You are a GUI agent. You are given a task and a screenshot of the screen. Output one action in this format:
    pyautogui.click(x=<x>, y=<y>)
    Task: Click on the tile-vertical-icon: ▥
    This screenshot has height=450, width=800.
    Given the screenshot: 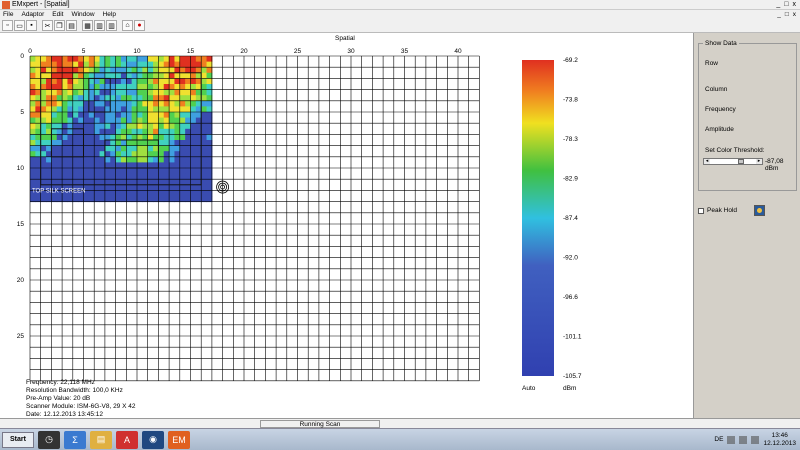 What is the action you would take?
    pyautogui.click(x=111, y=25)
    